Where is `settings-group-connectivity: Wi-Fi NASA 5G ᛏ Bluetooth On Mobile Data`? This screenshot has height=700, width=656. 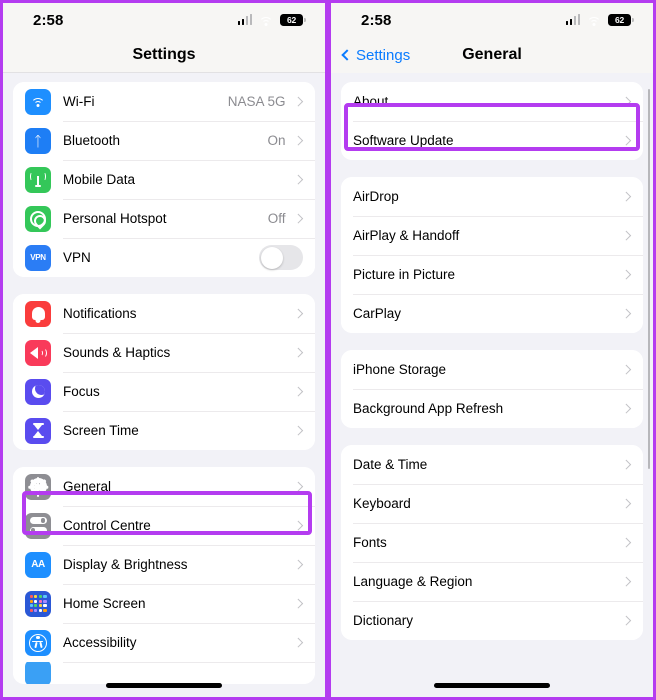
settings-group-connectivity: Wi-Fi NASA 5G ᛏ Bluetooth On Mobile Data is located at coordinates (164, 179).